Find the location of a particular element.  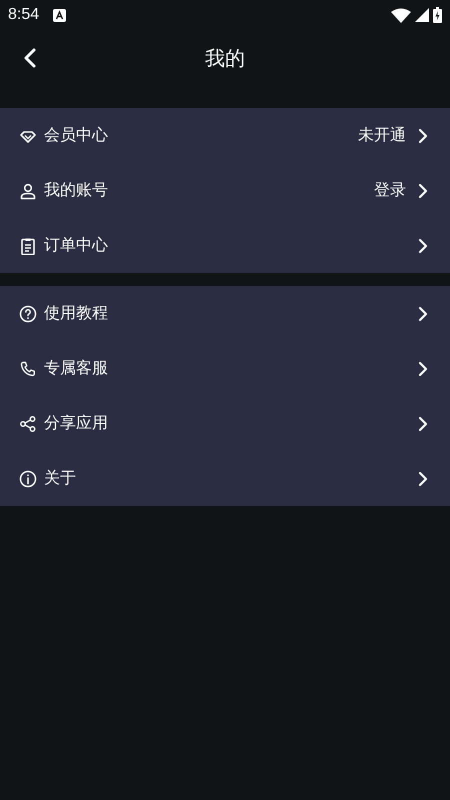

menu-item: 专属客服 is located at coordinates (225, 368).